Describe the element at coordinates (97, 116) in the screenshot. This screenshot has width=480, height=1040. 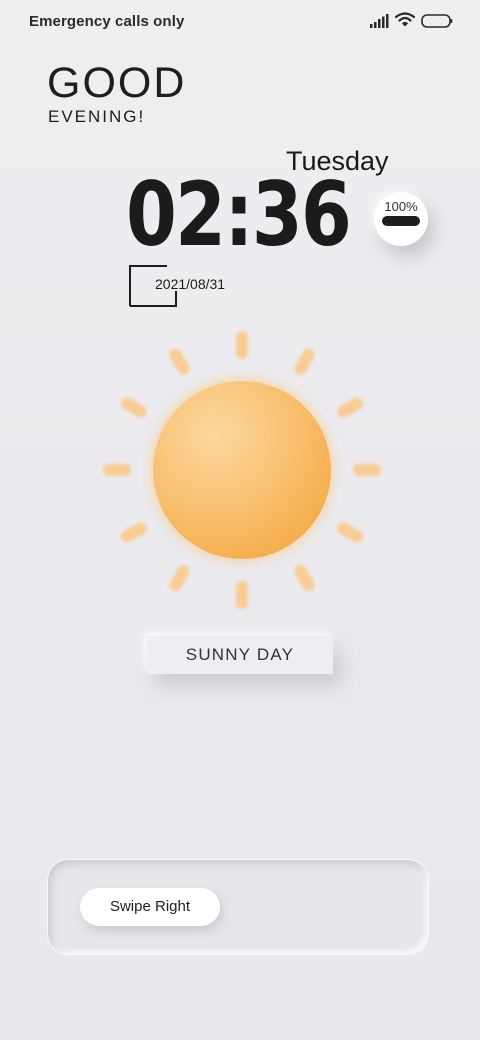
I see `greeting-subtitle: EVENING!` at that location.